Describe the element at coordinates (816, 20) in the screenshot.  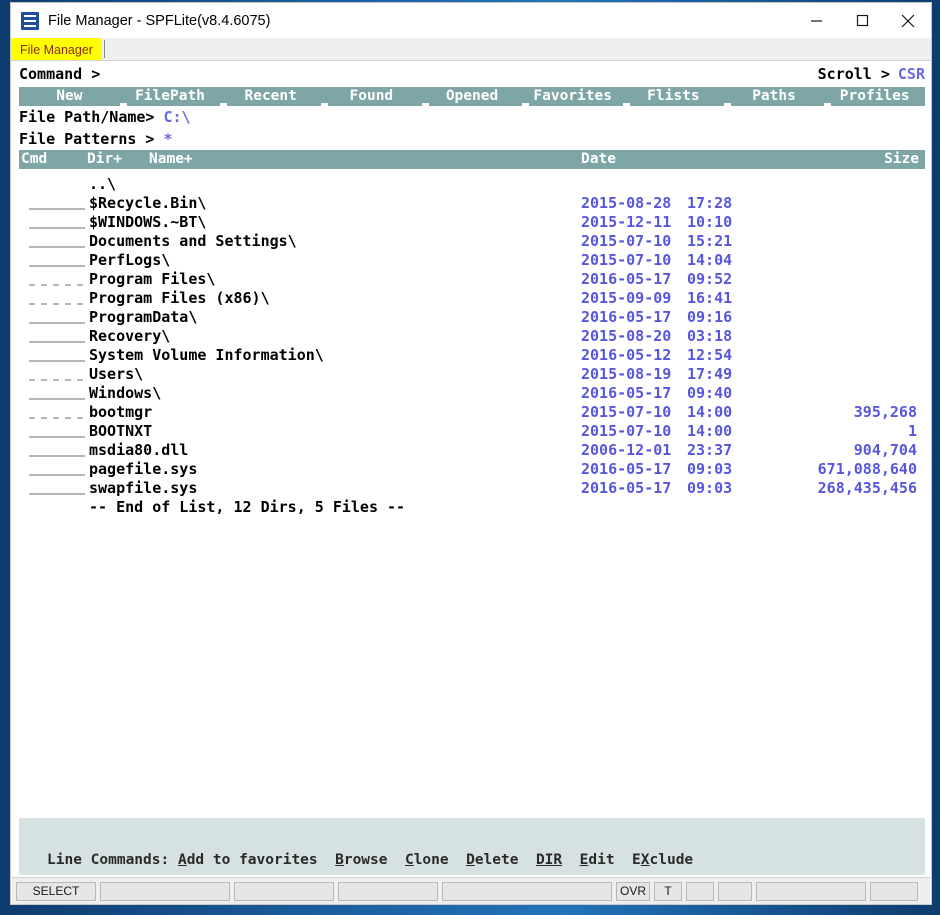
I see `minimize-icon` at that location.